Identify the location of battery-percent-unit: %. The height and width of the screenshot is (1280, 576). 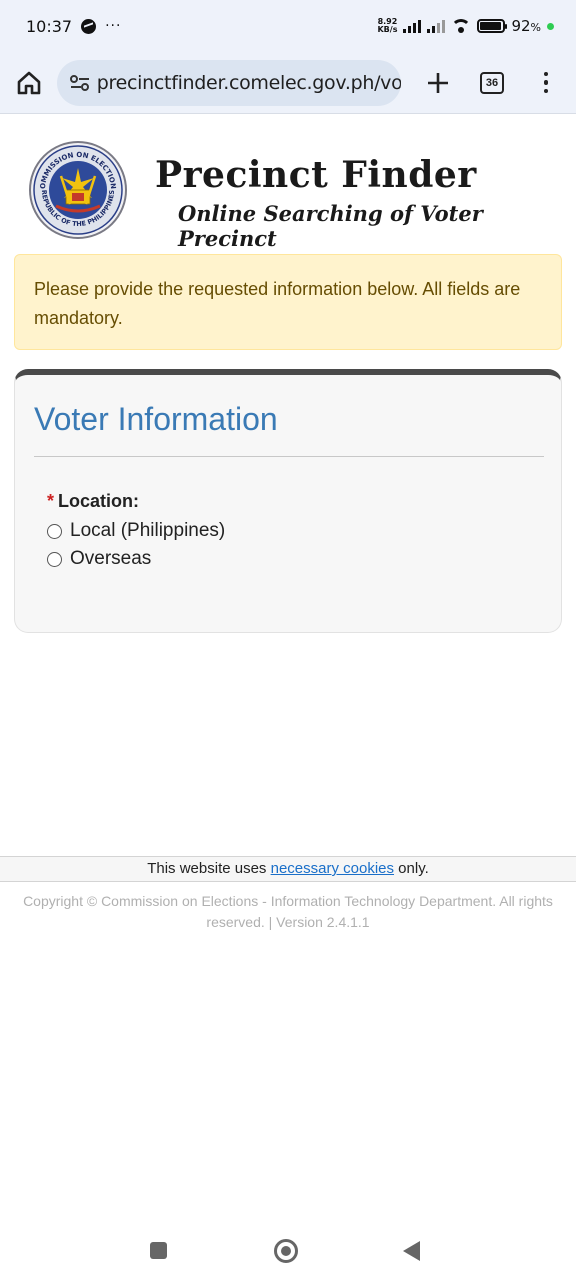
(535, 27).